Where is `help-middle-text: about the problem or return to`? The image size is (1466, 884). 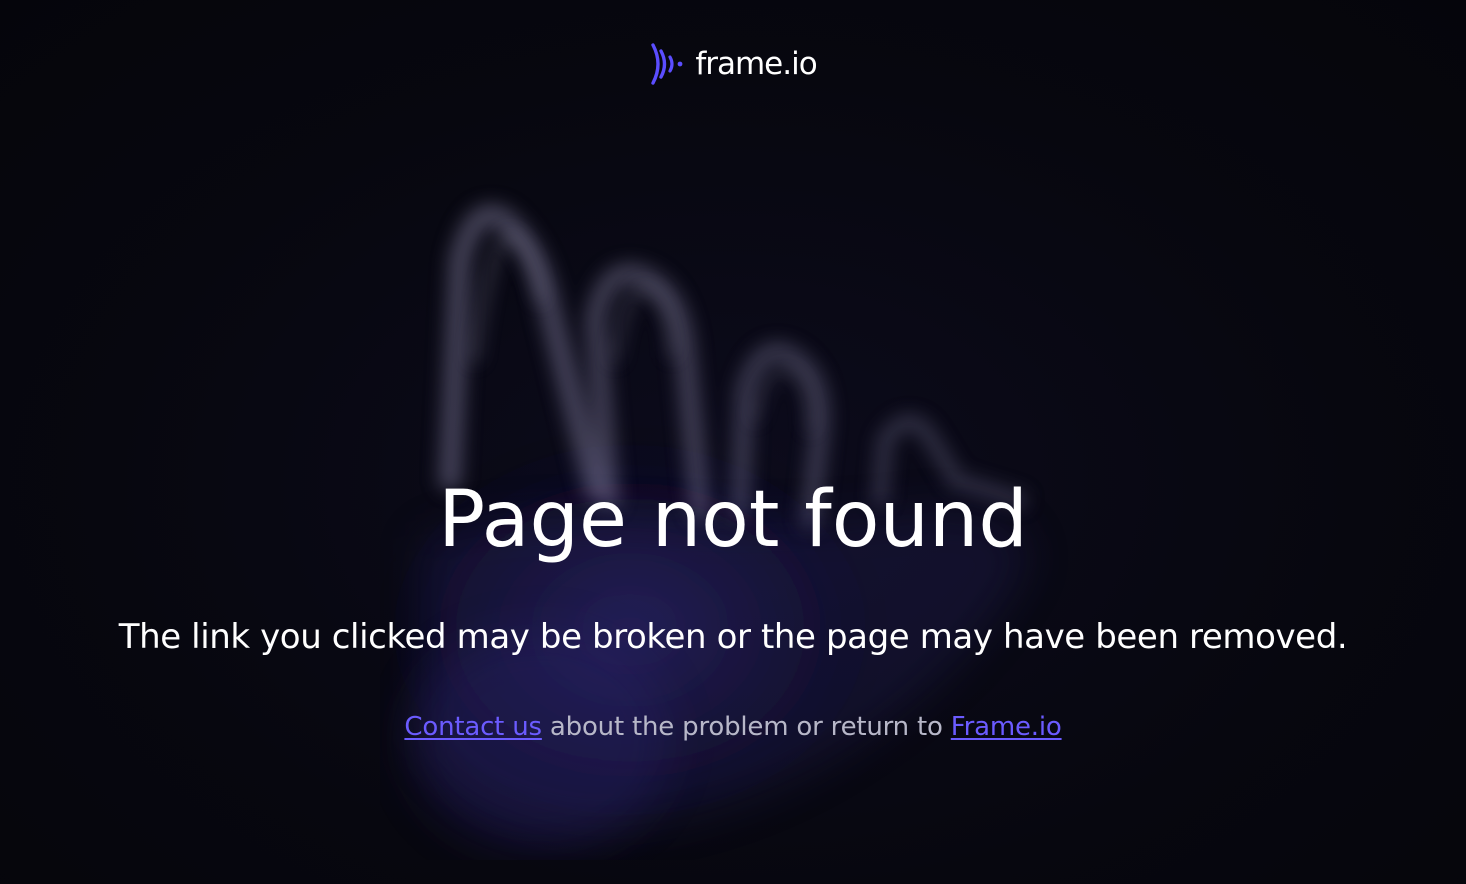 help-middle-text: about the problem or return to is located at coordinates (746, 727).